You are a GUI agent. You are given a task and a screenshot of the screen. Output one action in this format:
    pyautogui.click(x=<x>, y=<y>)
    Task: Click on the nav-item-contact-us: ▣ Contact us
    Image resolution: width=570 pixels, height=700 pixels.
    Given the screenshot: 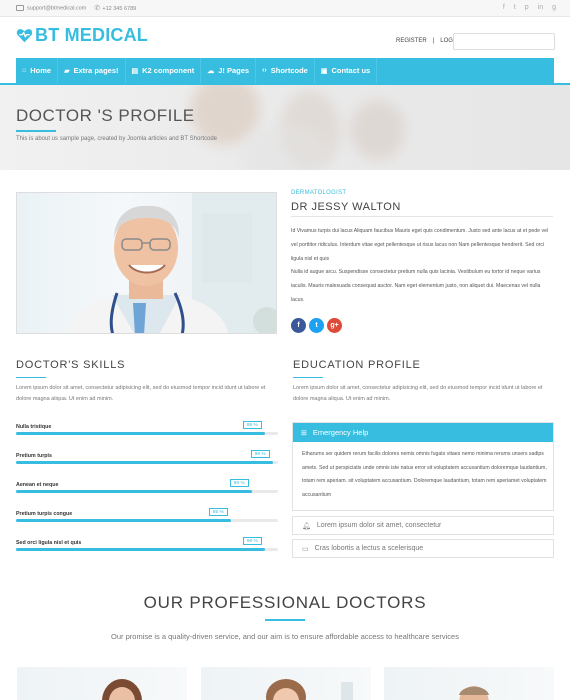 What is the action you would take?
    pyautogui.click(x=346, y=70)
    